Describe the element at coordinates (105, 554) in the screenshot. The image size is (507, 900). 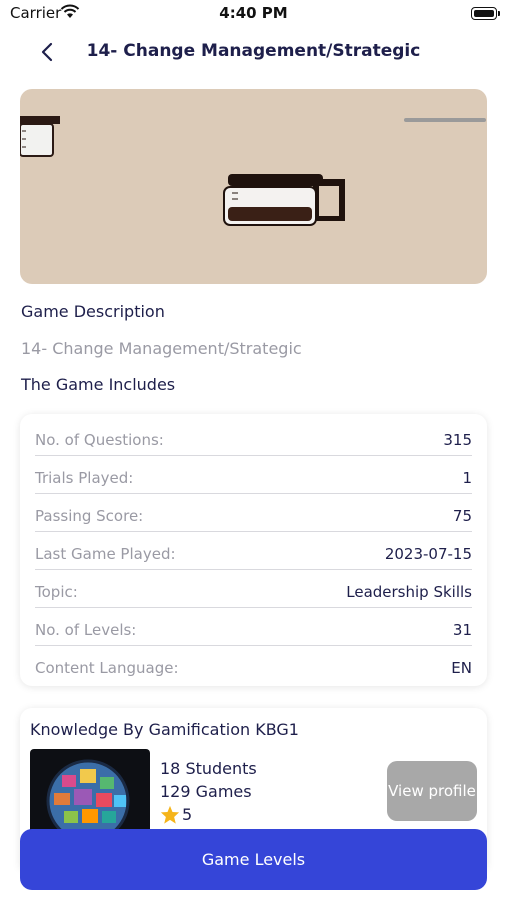
I see `info-label: Last Game Played:` at that location.